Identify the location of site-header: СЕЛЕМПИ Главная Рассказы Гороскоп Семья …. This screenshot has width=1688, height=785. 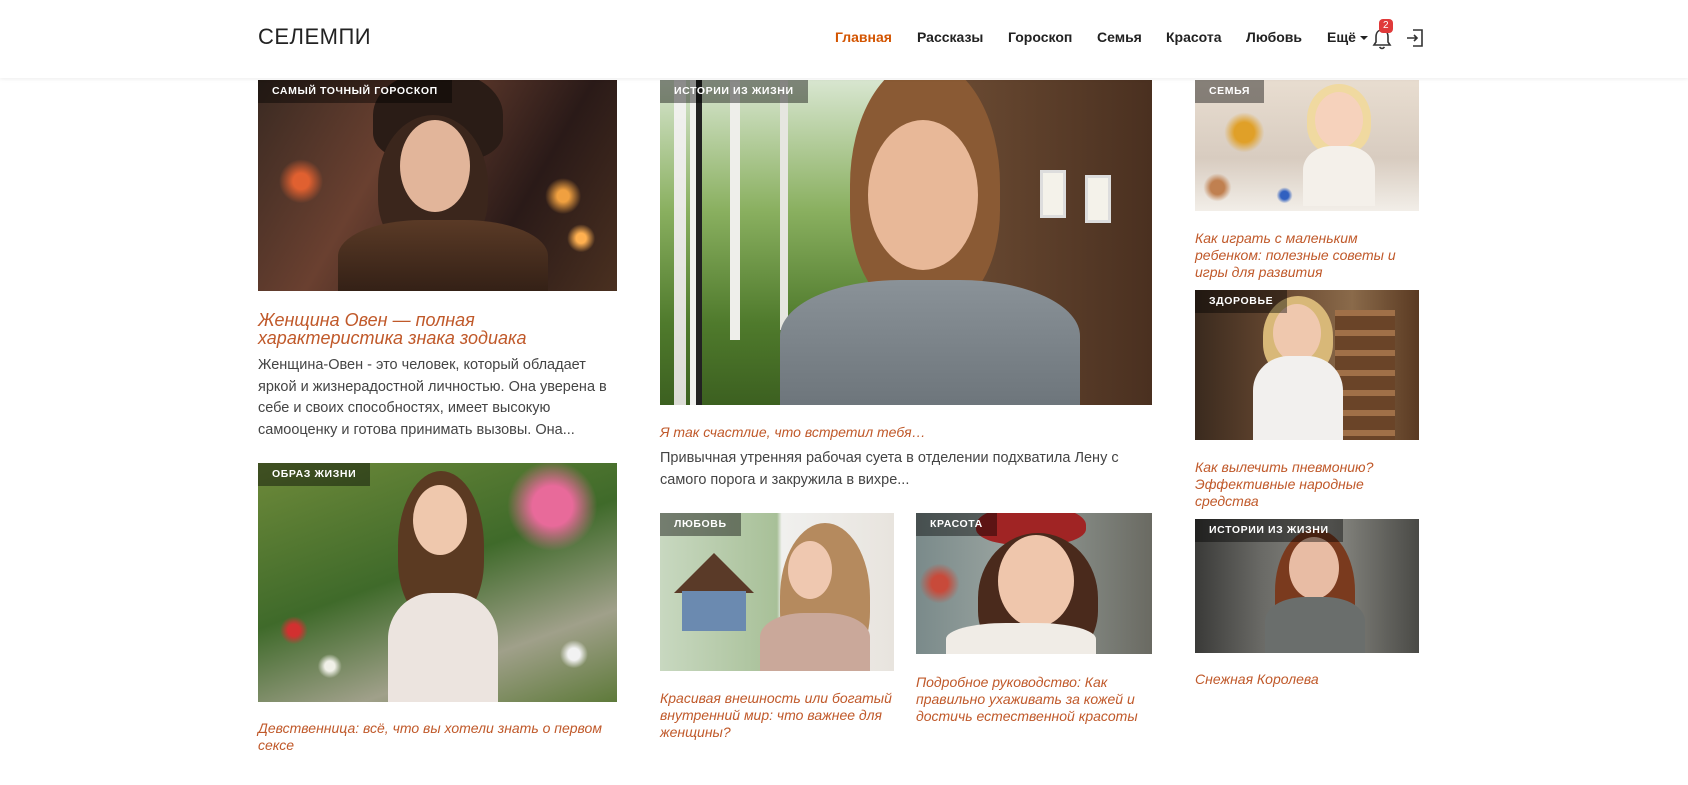
(844, 39).